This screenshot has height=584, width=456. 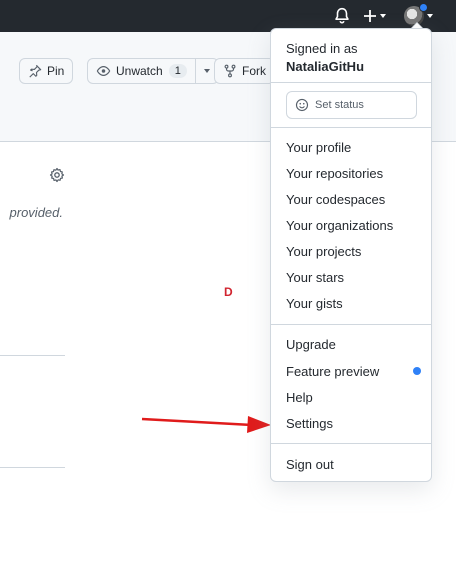 I want to click on menu-item-your-repositories: Your repositories, so click(x=334, y=173).